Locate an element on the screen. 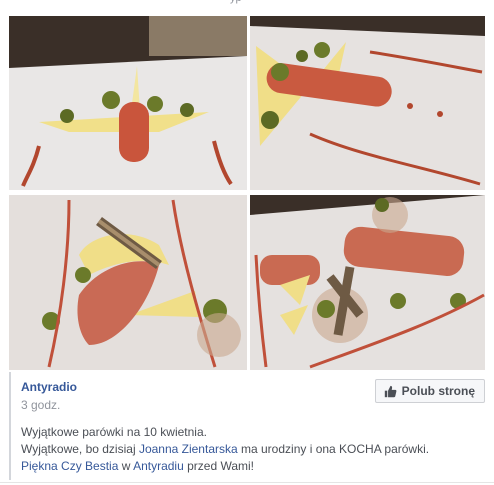 The height and width of the screenshot is (485, 494). page-name-link: Antyradio is located at coordinates (49, 387).